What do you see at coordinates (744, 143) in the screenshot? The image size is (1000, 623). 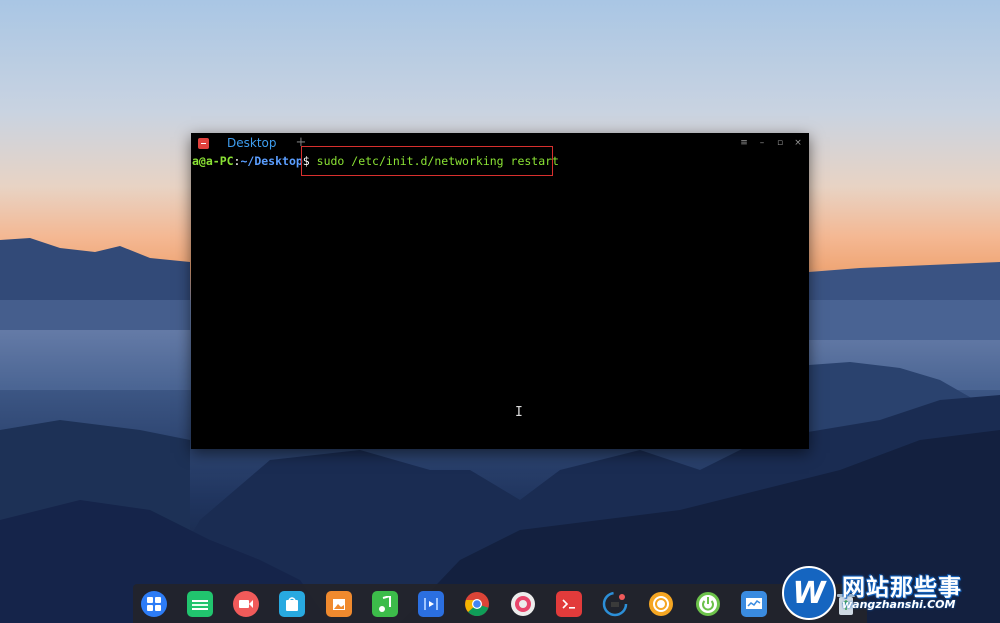 I see `menu-icon: ≡` at bounding box center [744, 143].